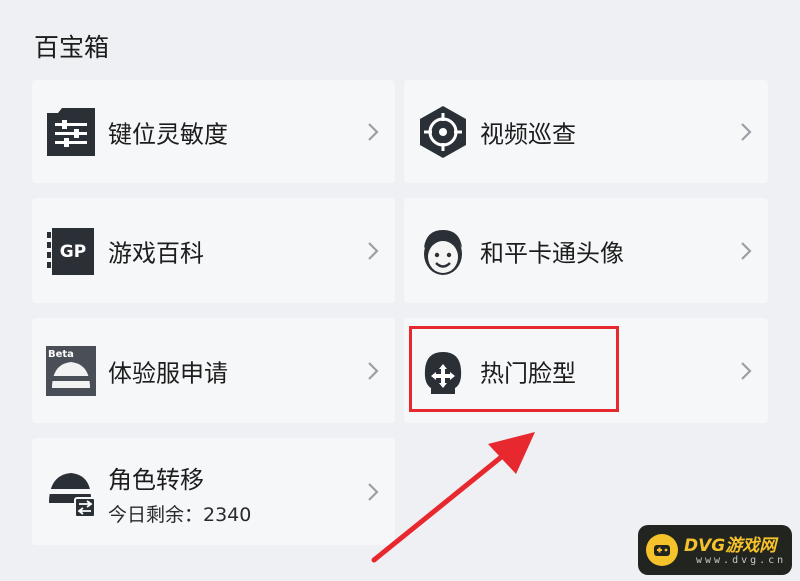  I want to click on gp-book-icon: GP, so click(70, 251).